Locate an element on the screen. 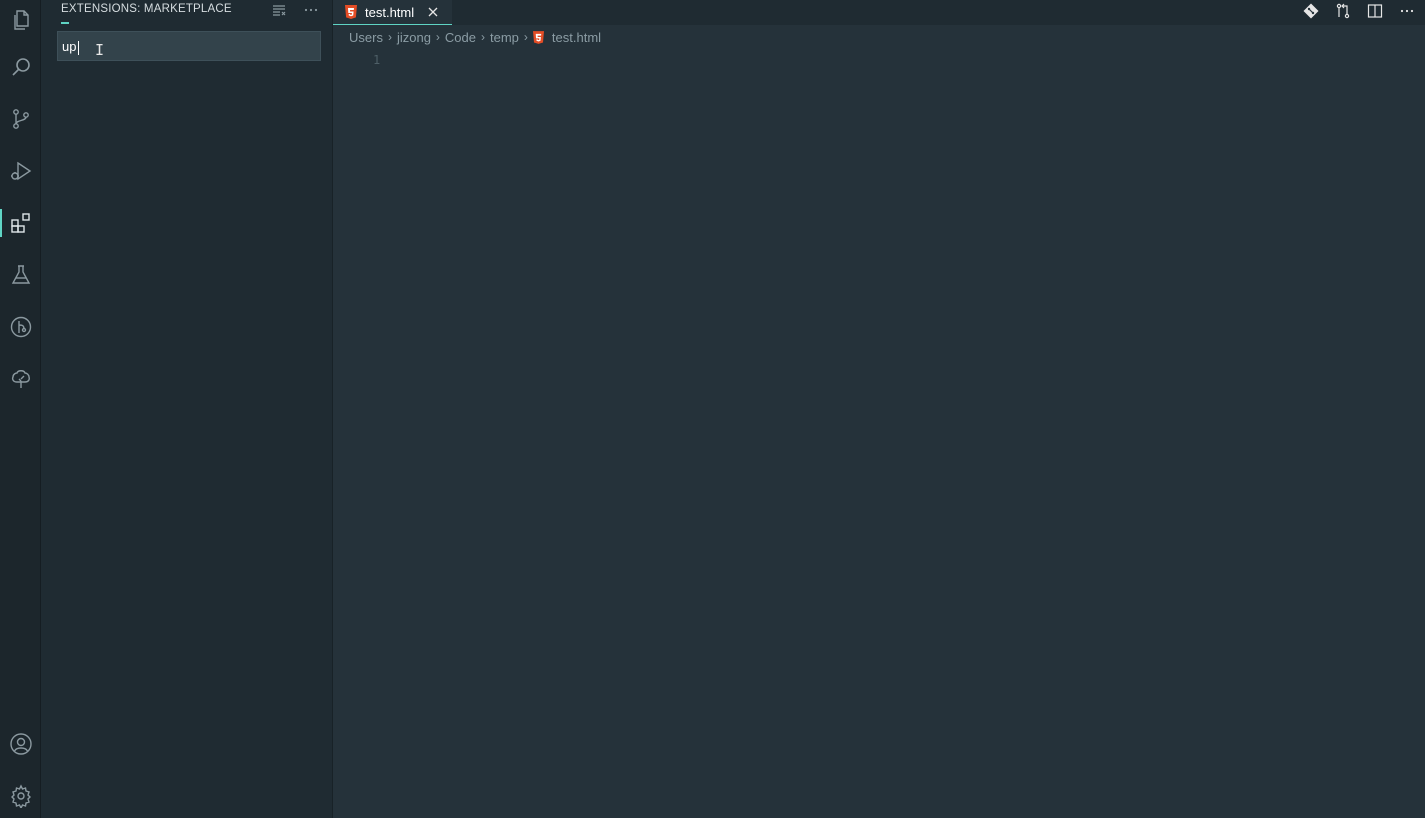  tab-bar: test.html is located at coordinates (879, 12).